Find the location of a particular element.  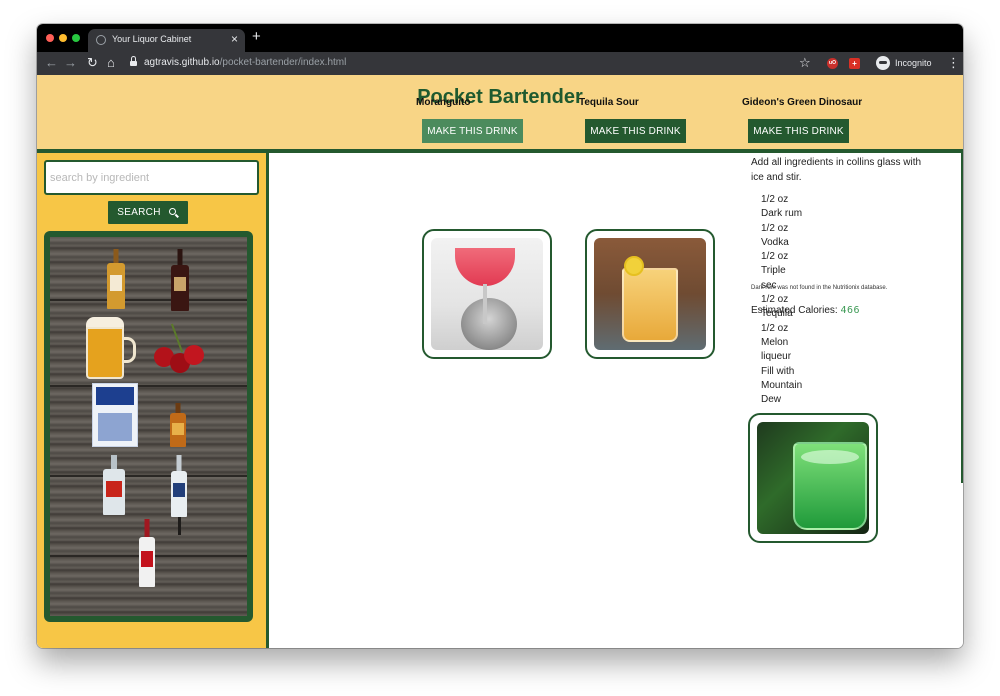

liqueur-bottle is located at coordinates (178, 425).